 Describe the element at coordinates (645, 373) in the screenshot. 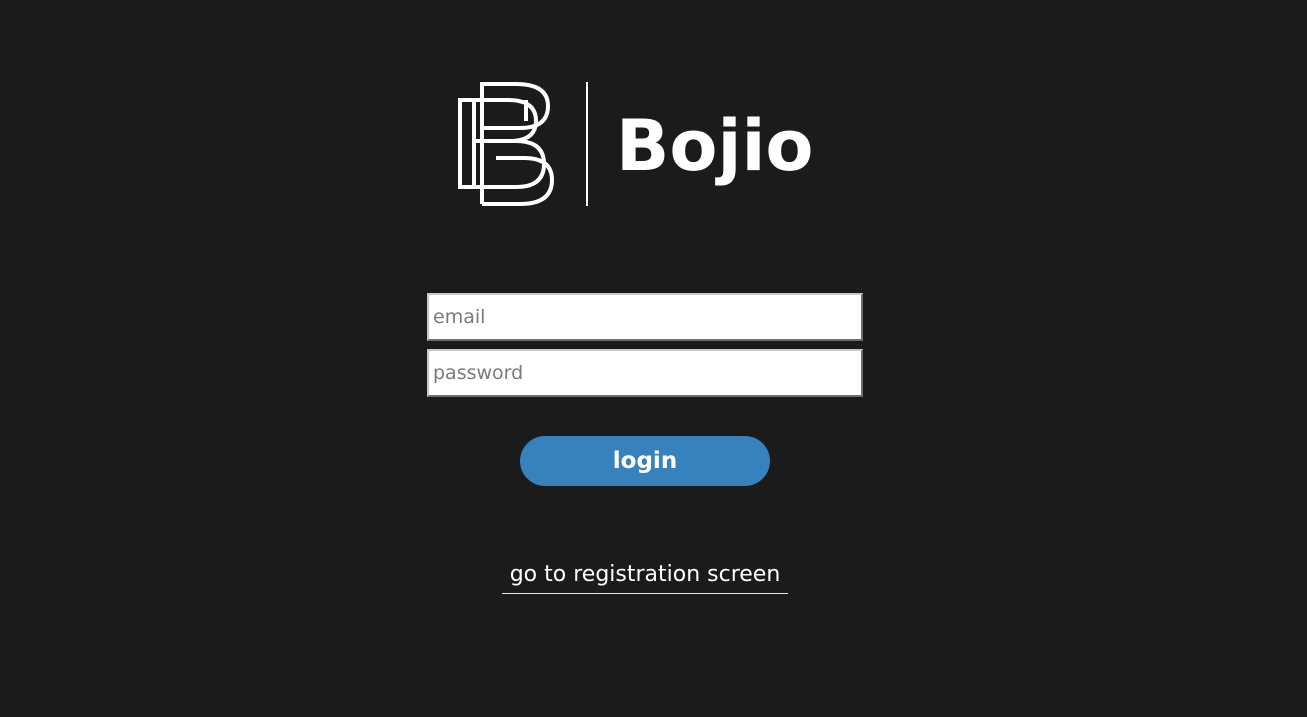

I see `password-field` at that location.